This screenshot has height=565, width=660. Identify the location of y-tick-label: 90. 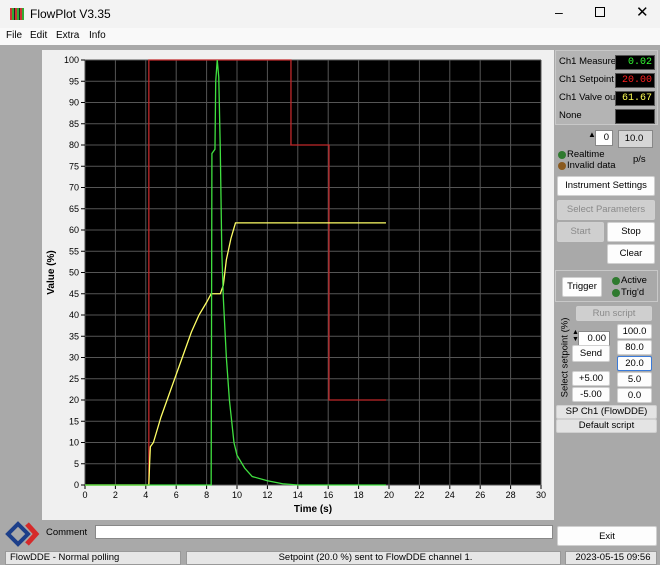
(74, 103).